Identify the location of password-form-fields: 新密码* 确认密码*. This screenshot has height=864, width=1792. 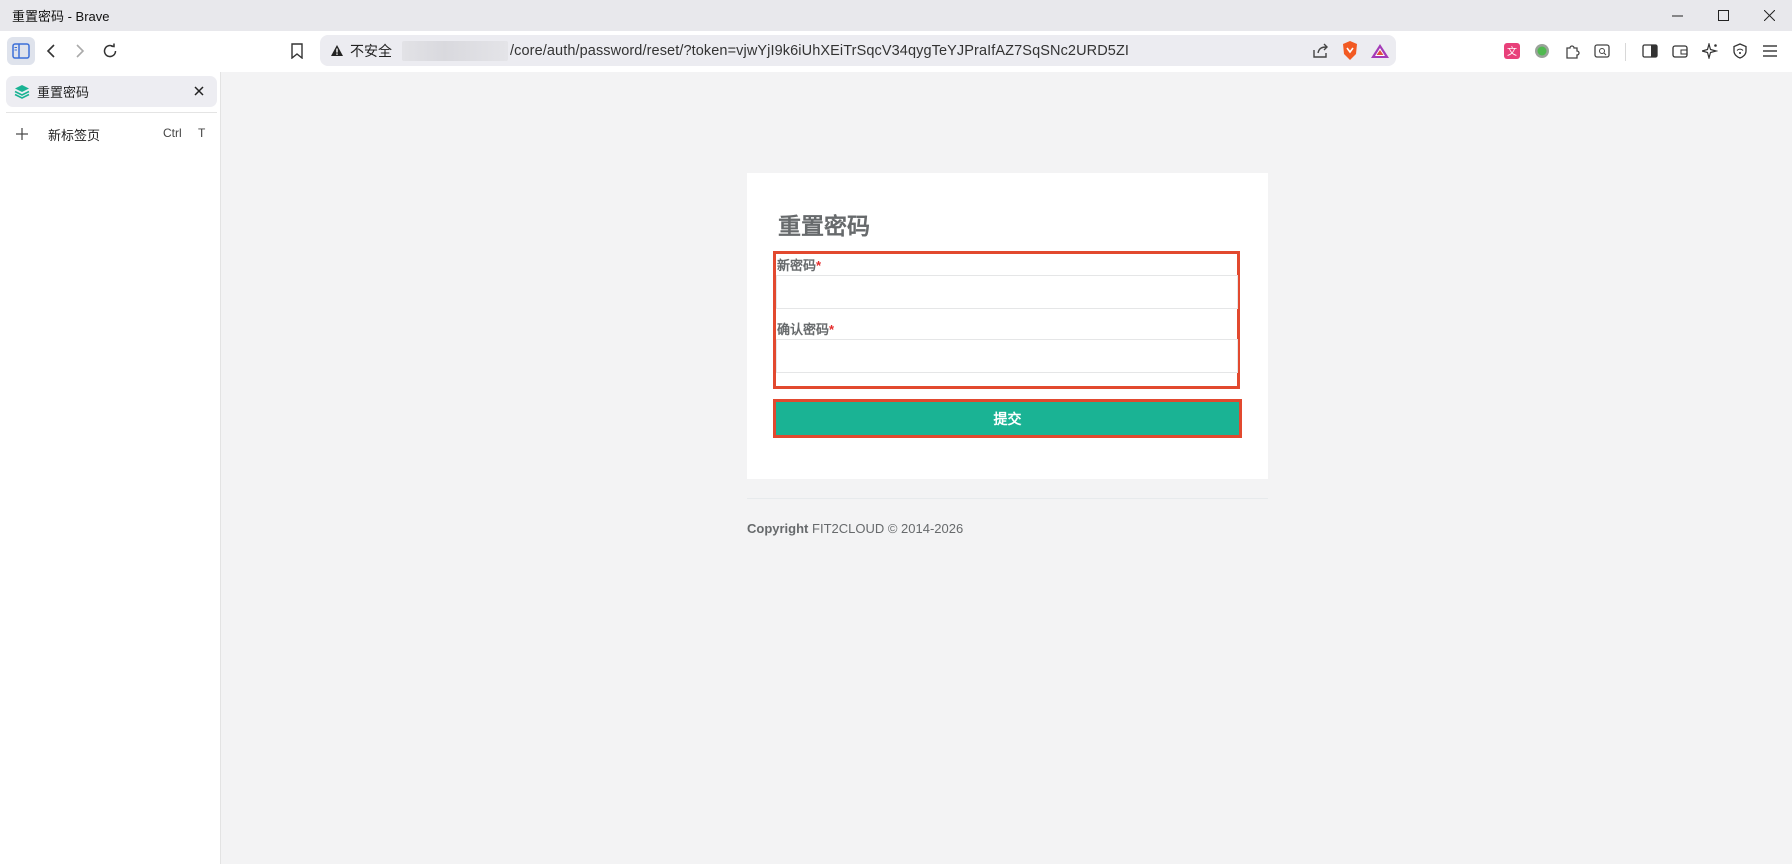
(1006, 320).